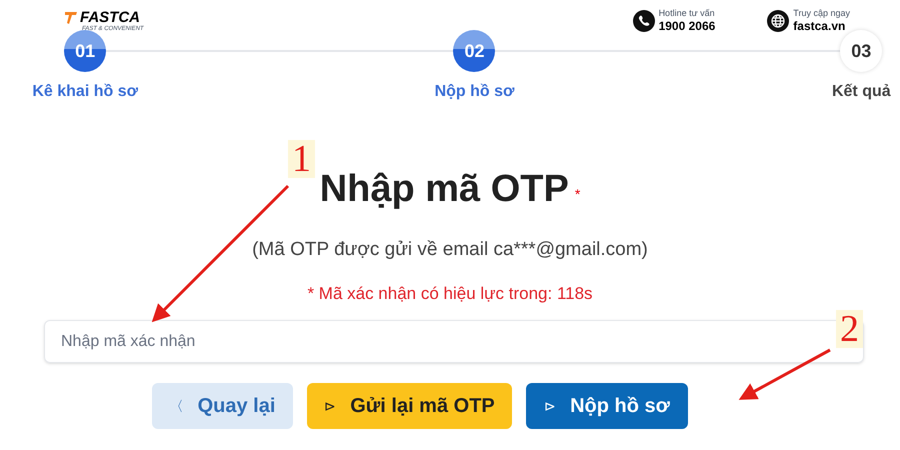 The image size is (900, 450). I want to click on step-label: Kết quả, so click(861, 92).